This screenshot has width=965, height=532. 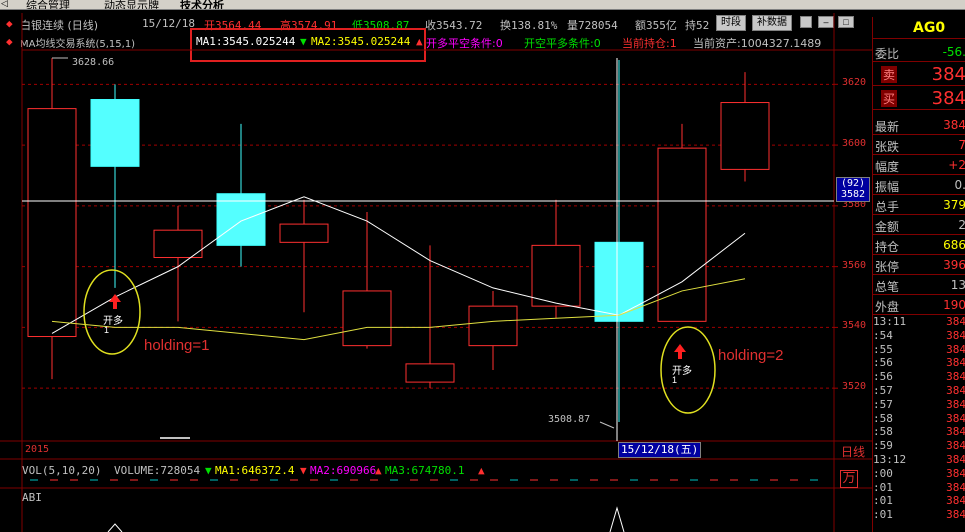 I want to click on quote-stat-row: 持仓 686, so click(x=919, y=245).